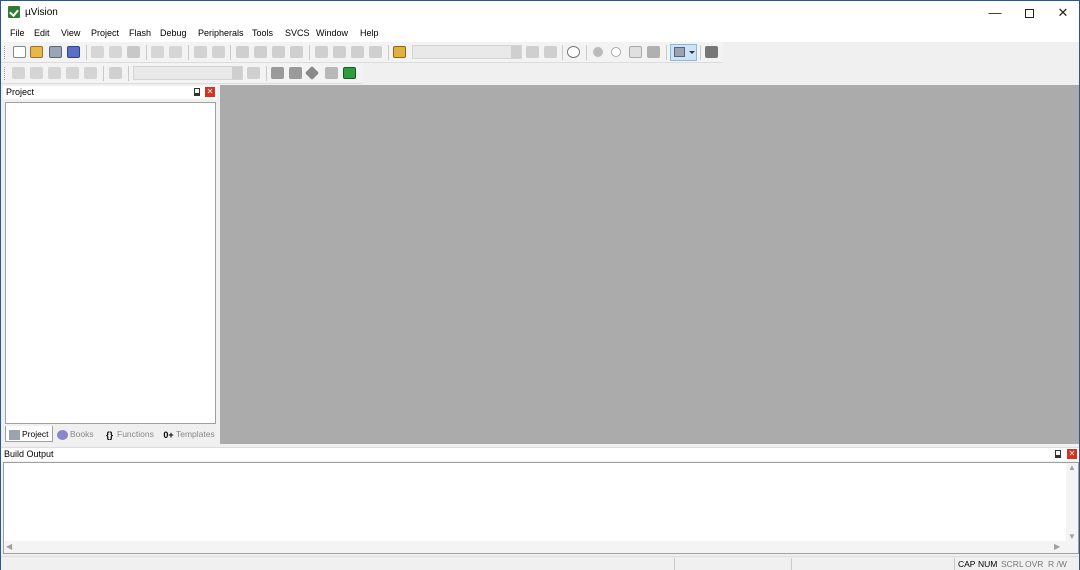 This screenshot has width=1080, height=570. I want to click on bookmark-icon, so click(242, 52).